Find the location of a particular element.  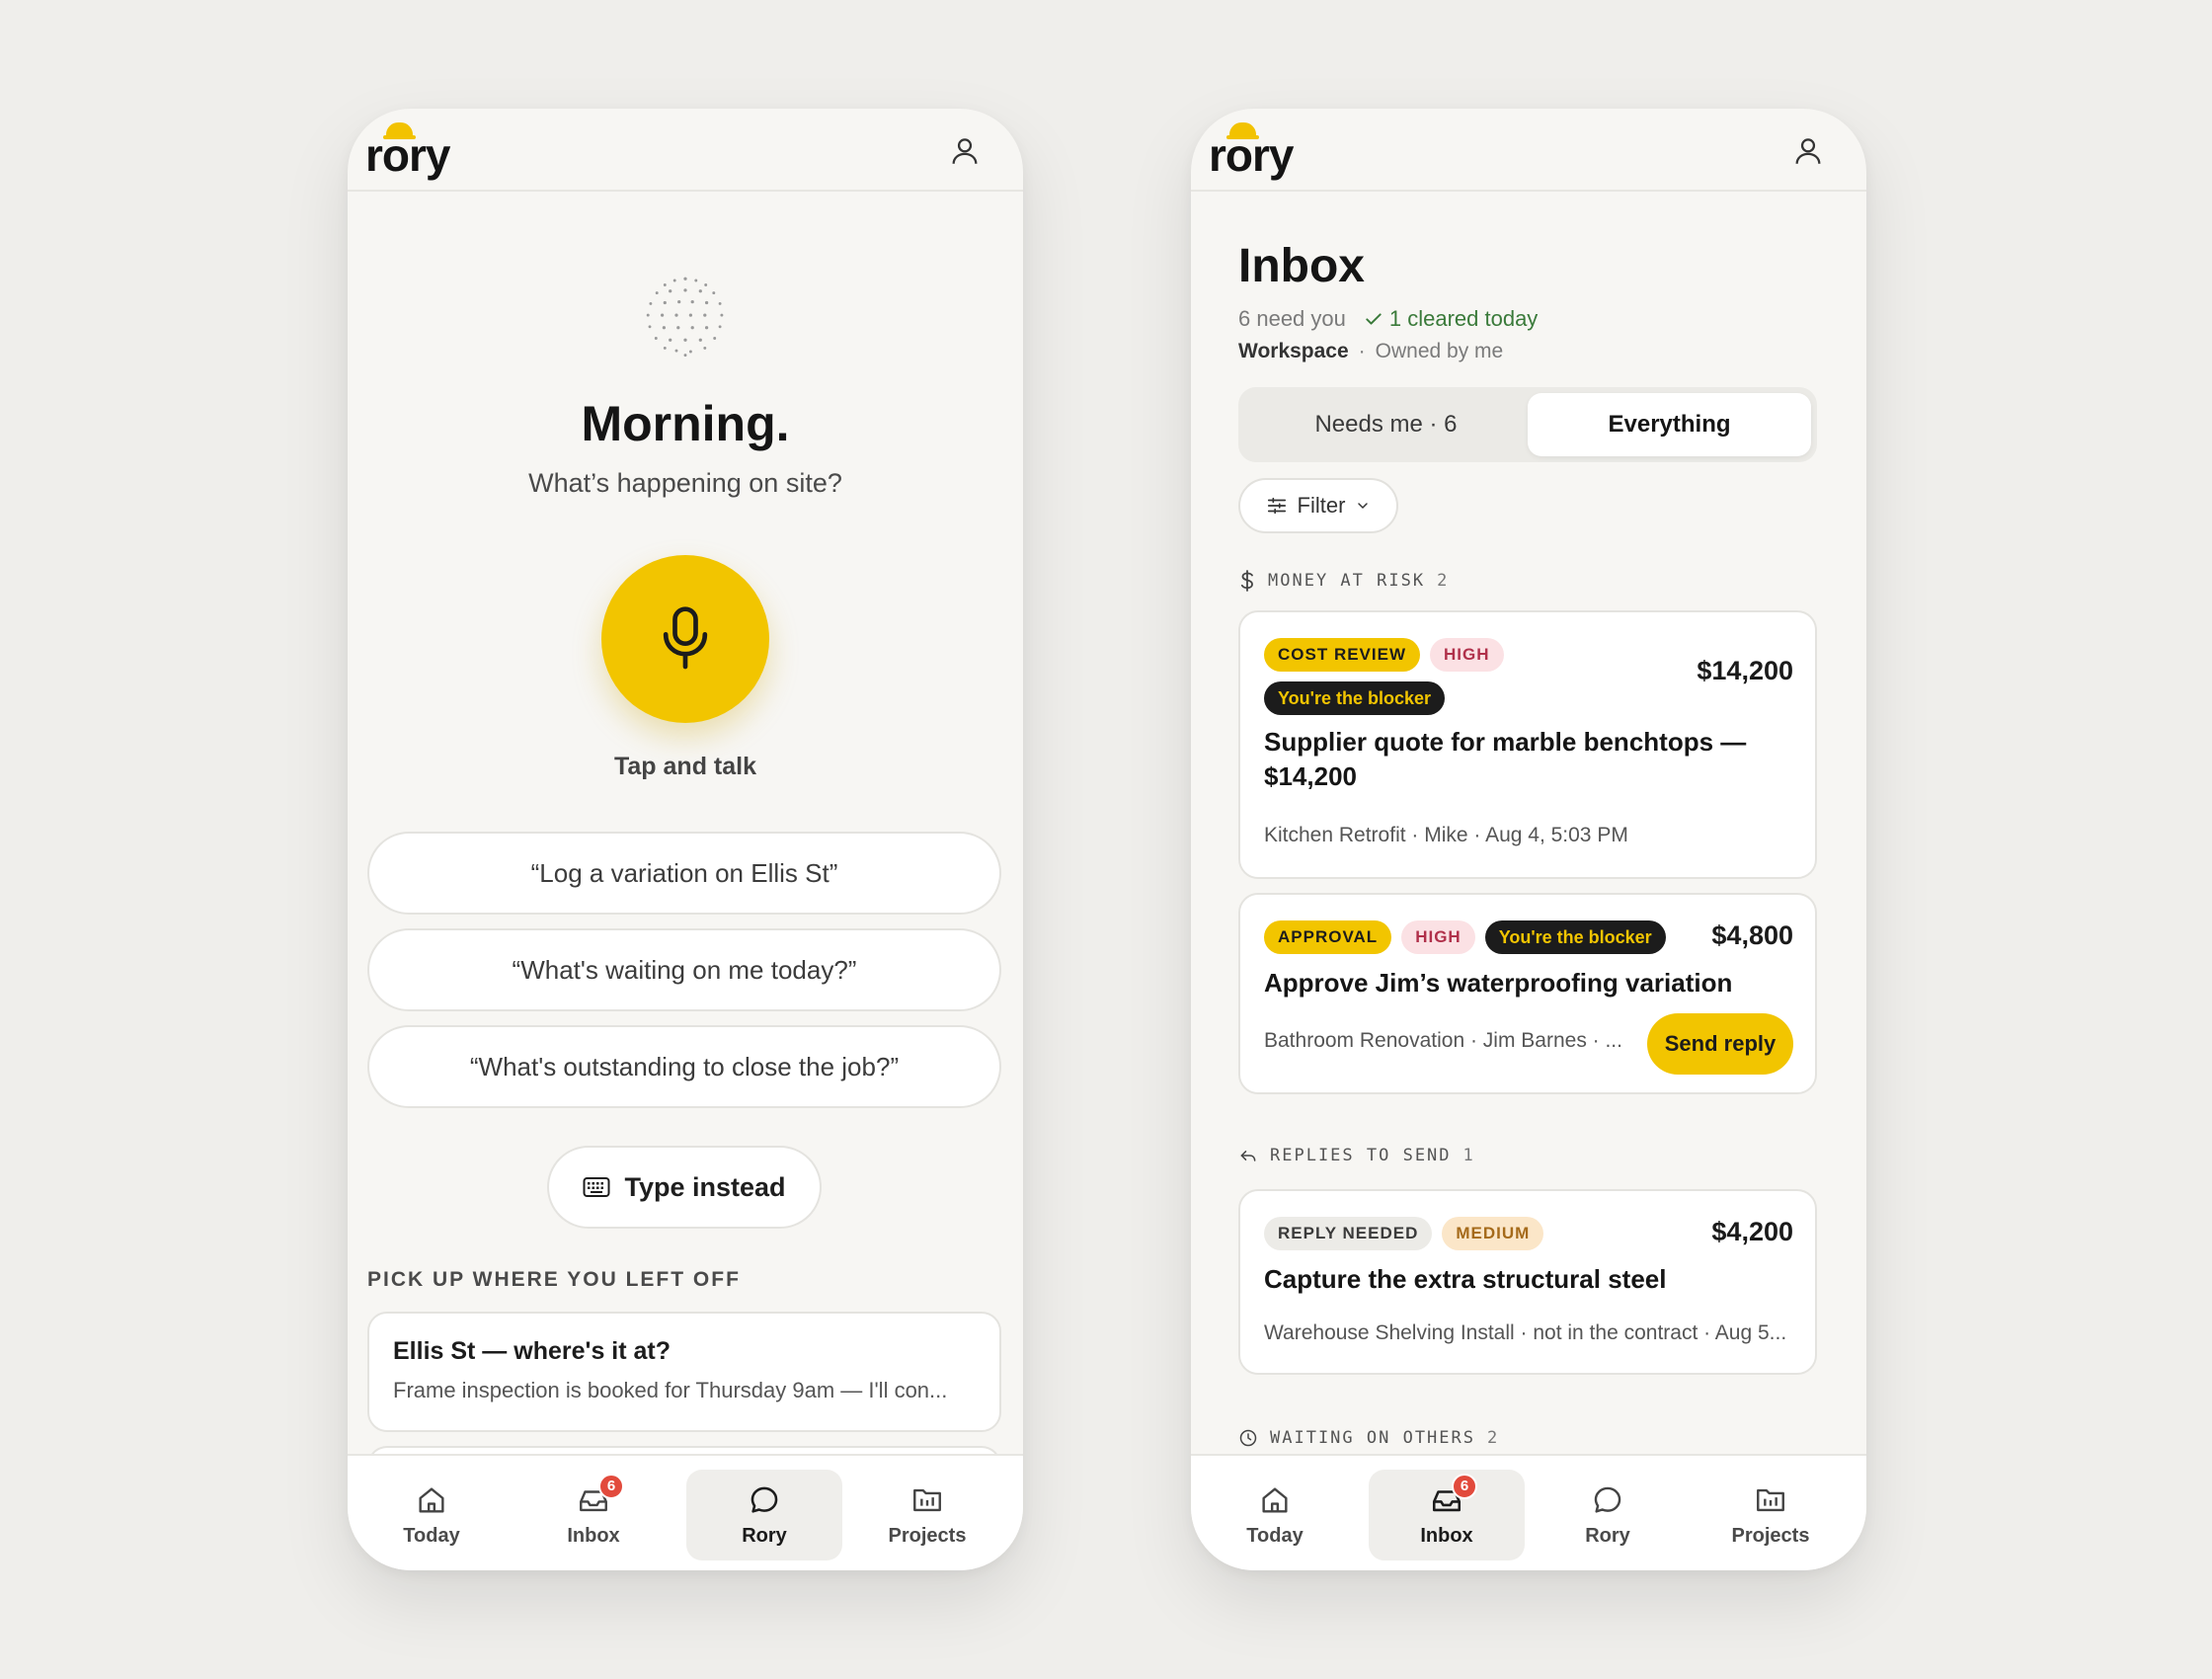

filter-label: Filter is located at coordinates (1321, 505).